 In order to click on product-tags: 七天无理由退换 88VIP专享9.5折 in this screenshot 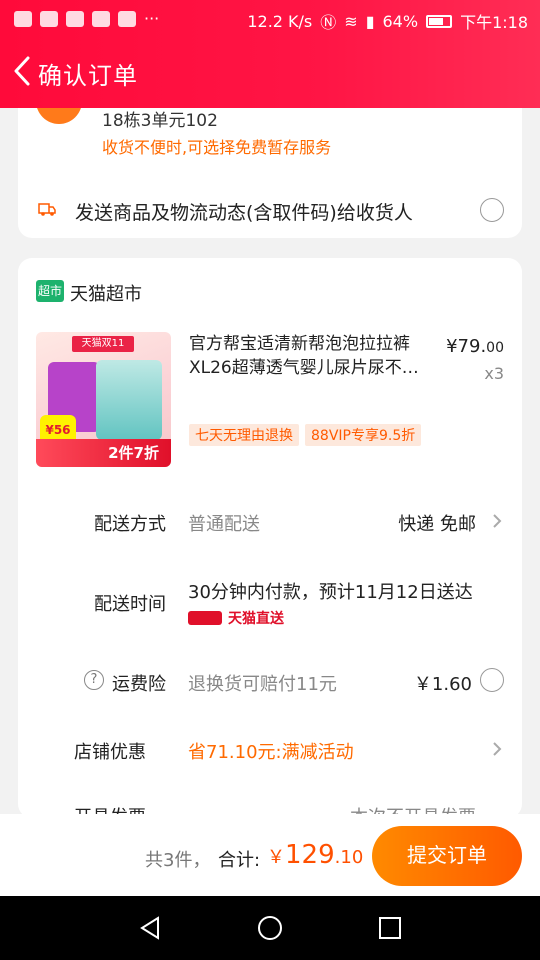, I will do `click(305, 435)`.